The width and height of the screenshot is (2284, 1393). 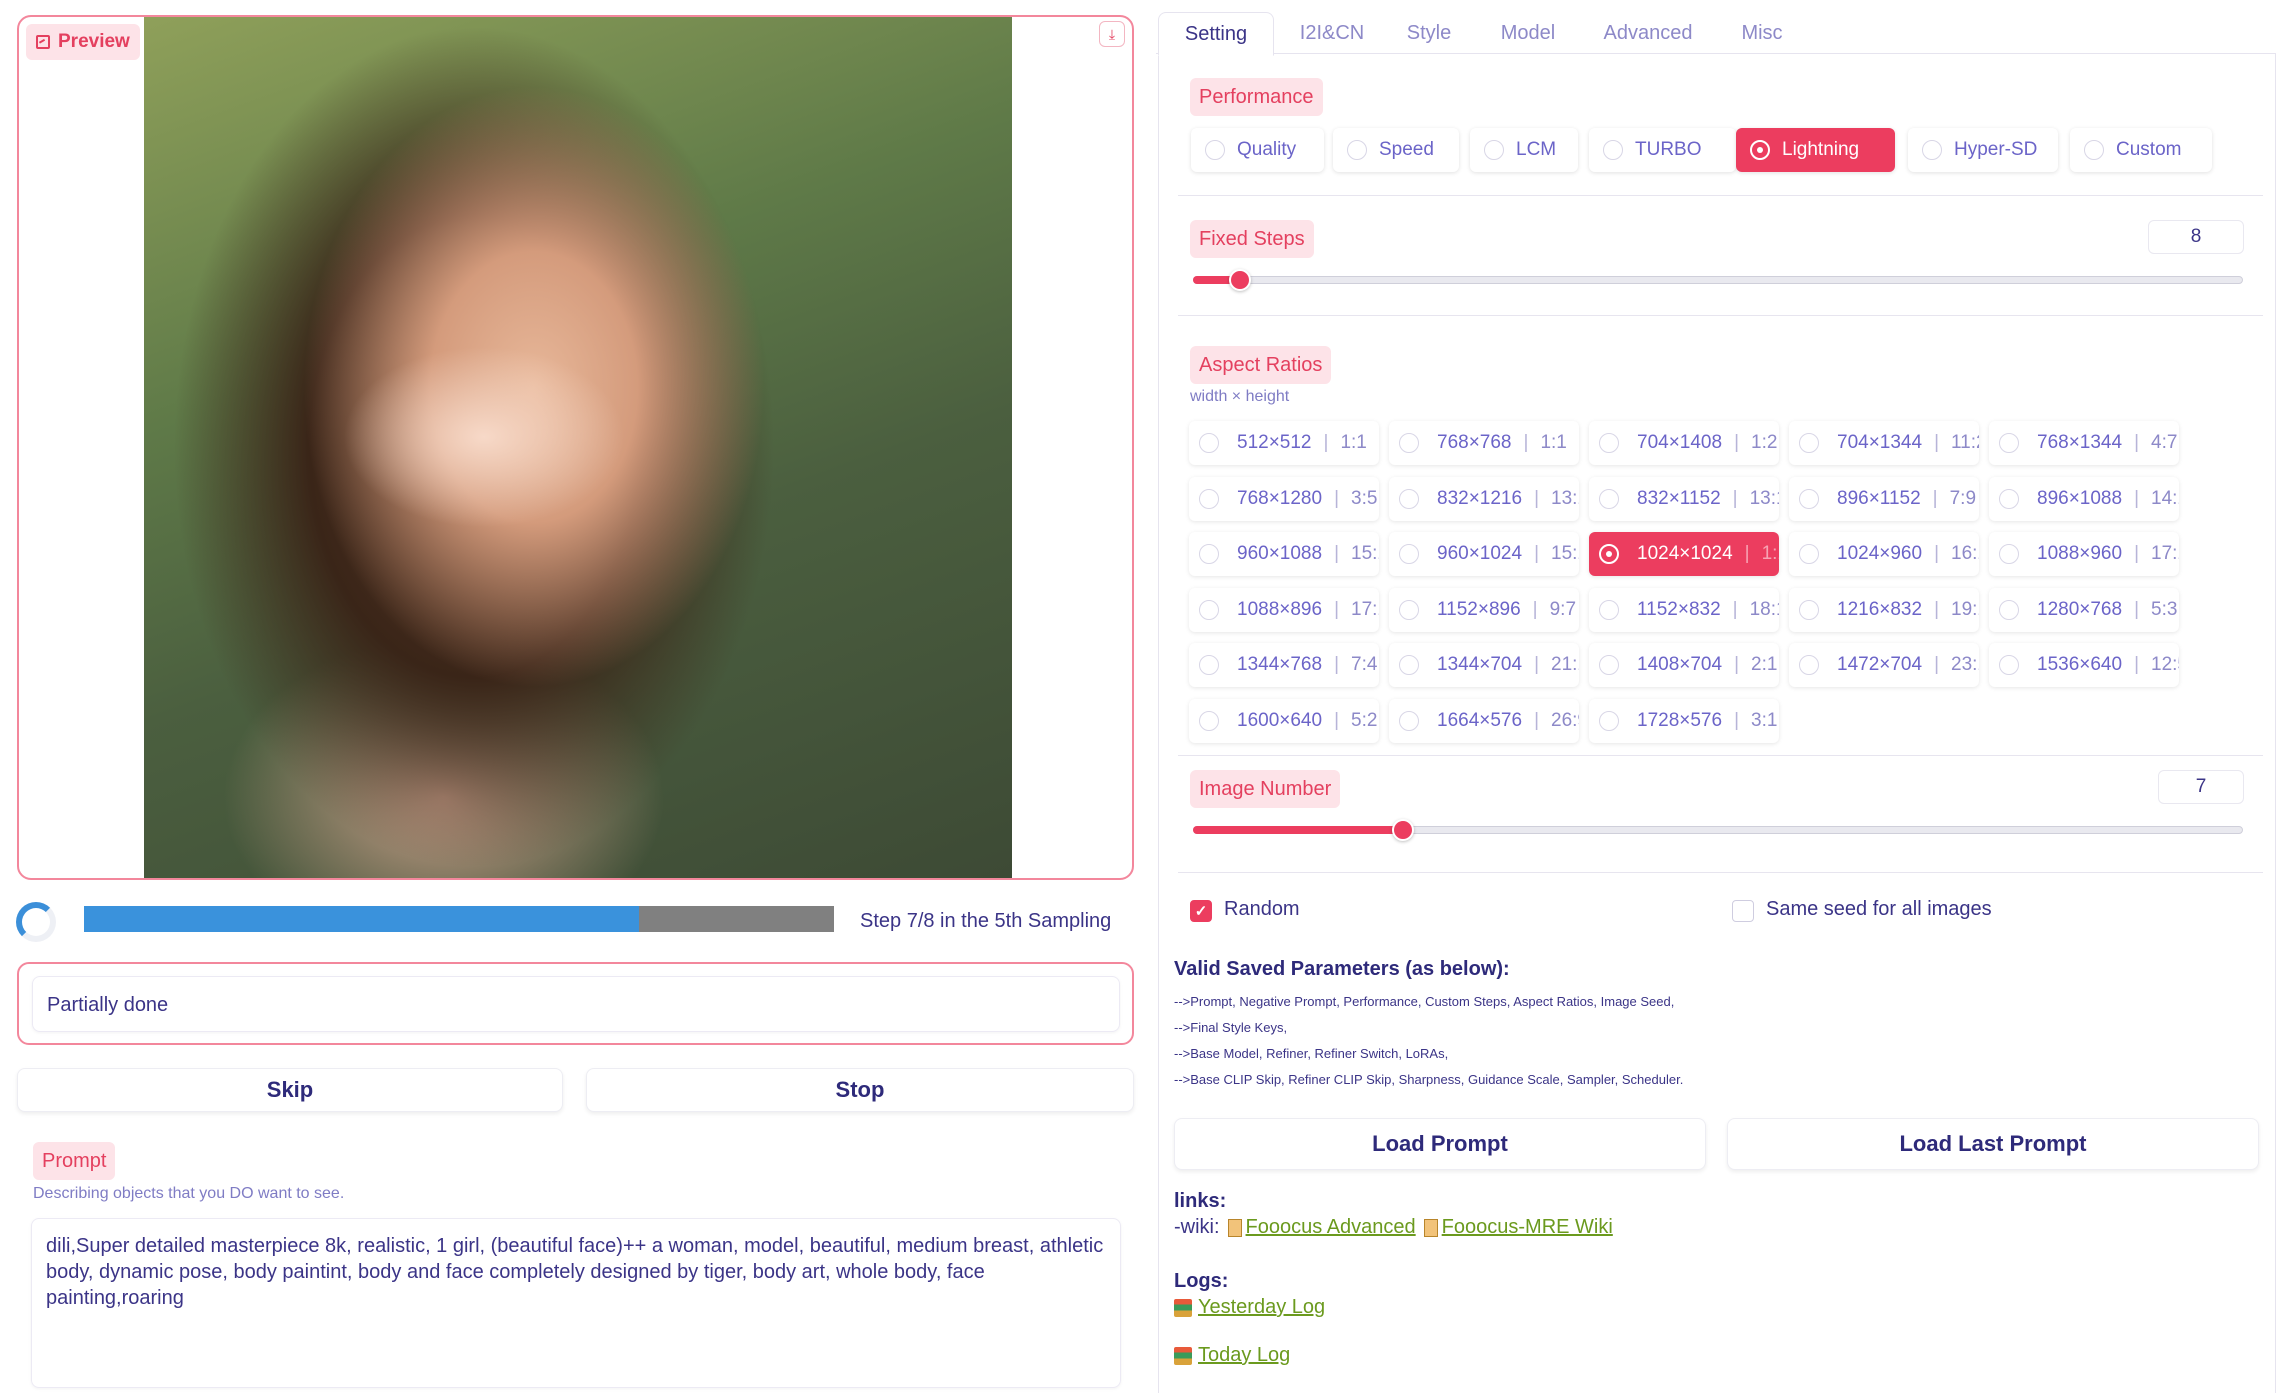 What do you see at coordinates (1662, 150) in the screenshot?
I see `performance-turbo: TURBO` at bounding box center [1662, 150].